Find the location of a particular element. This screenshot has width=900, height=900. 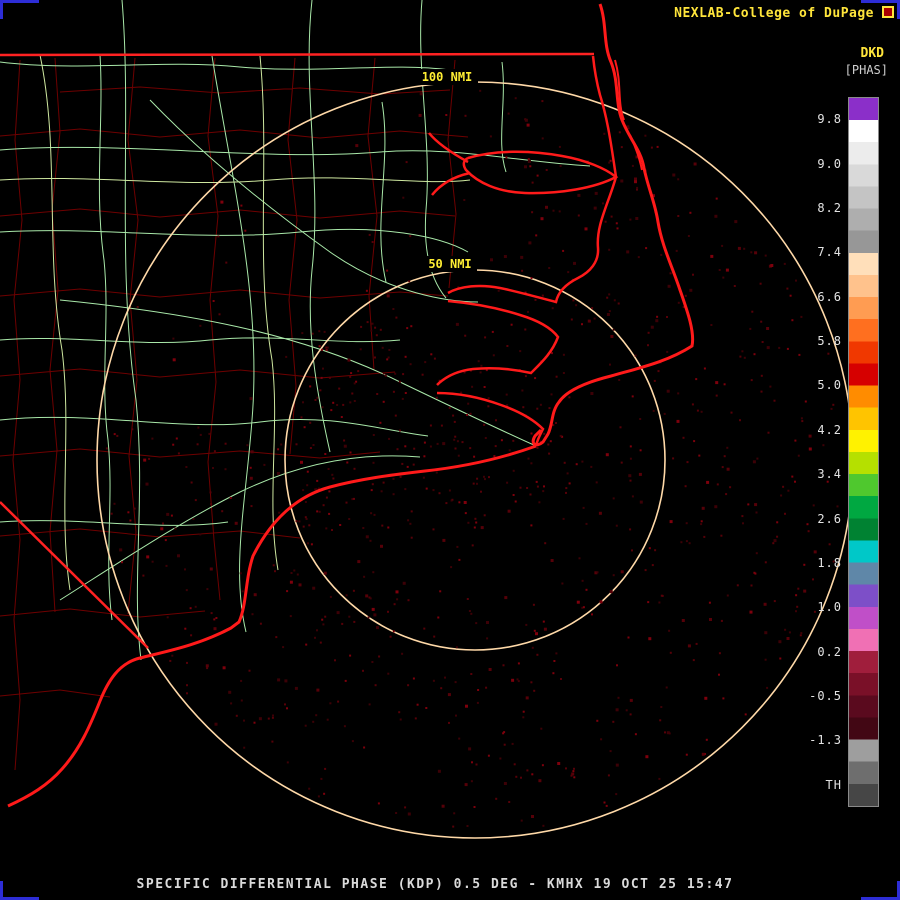

range-ring-label-50: 50 NMI is located at coordinates (449, 264).